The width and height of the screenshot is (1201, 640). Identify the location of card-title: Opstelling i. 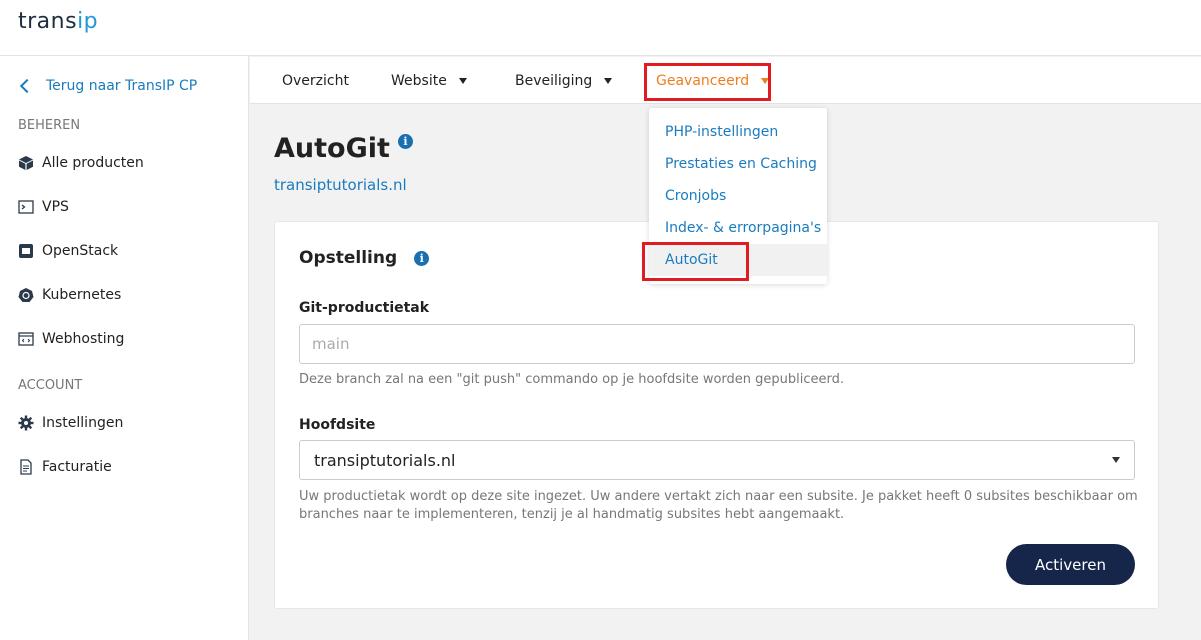
(364, 258).